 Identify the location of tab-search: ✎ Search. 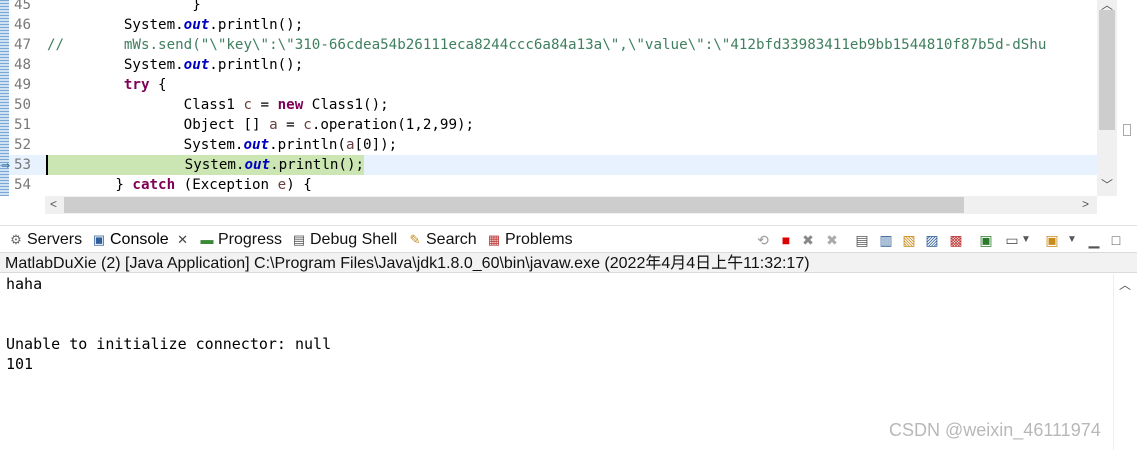
(442, 240).